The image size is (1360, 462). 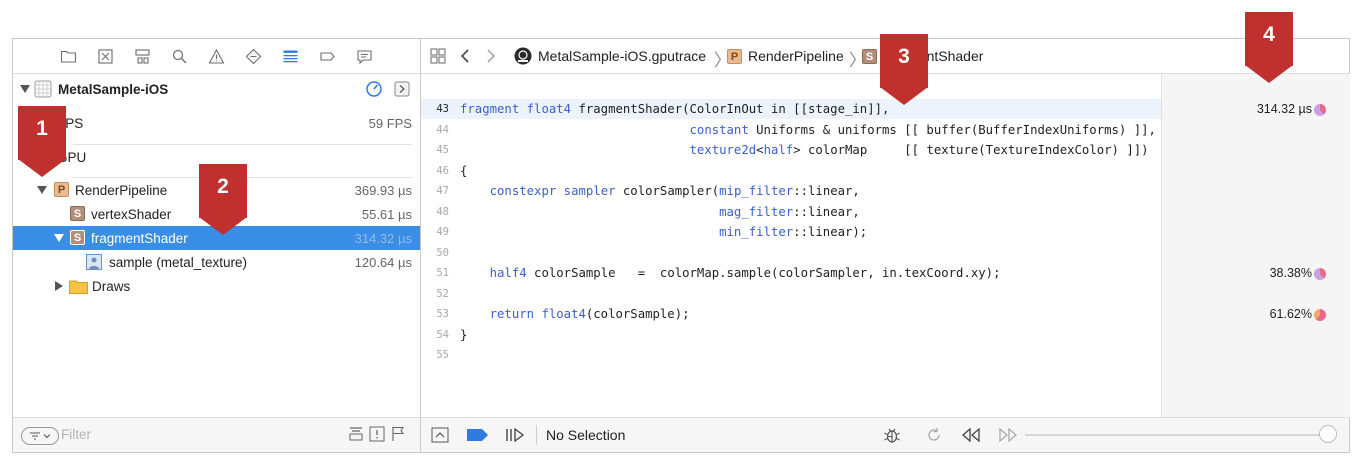 I want to click on code-line: 55, so click(x=791, y=355).